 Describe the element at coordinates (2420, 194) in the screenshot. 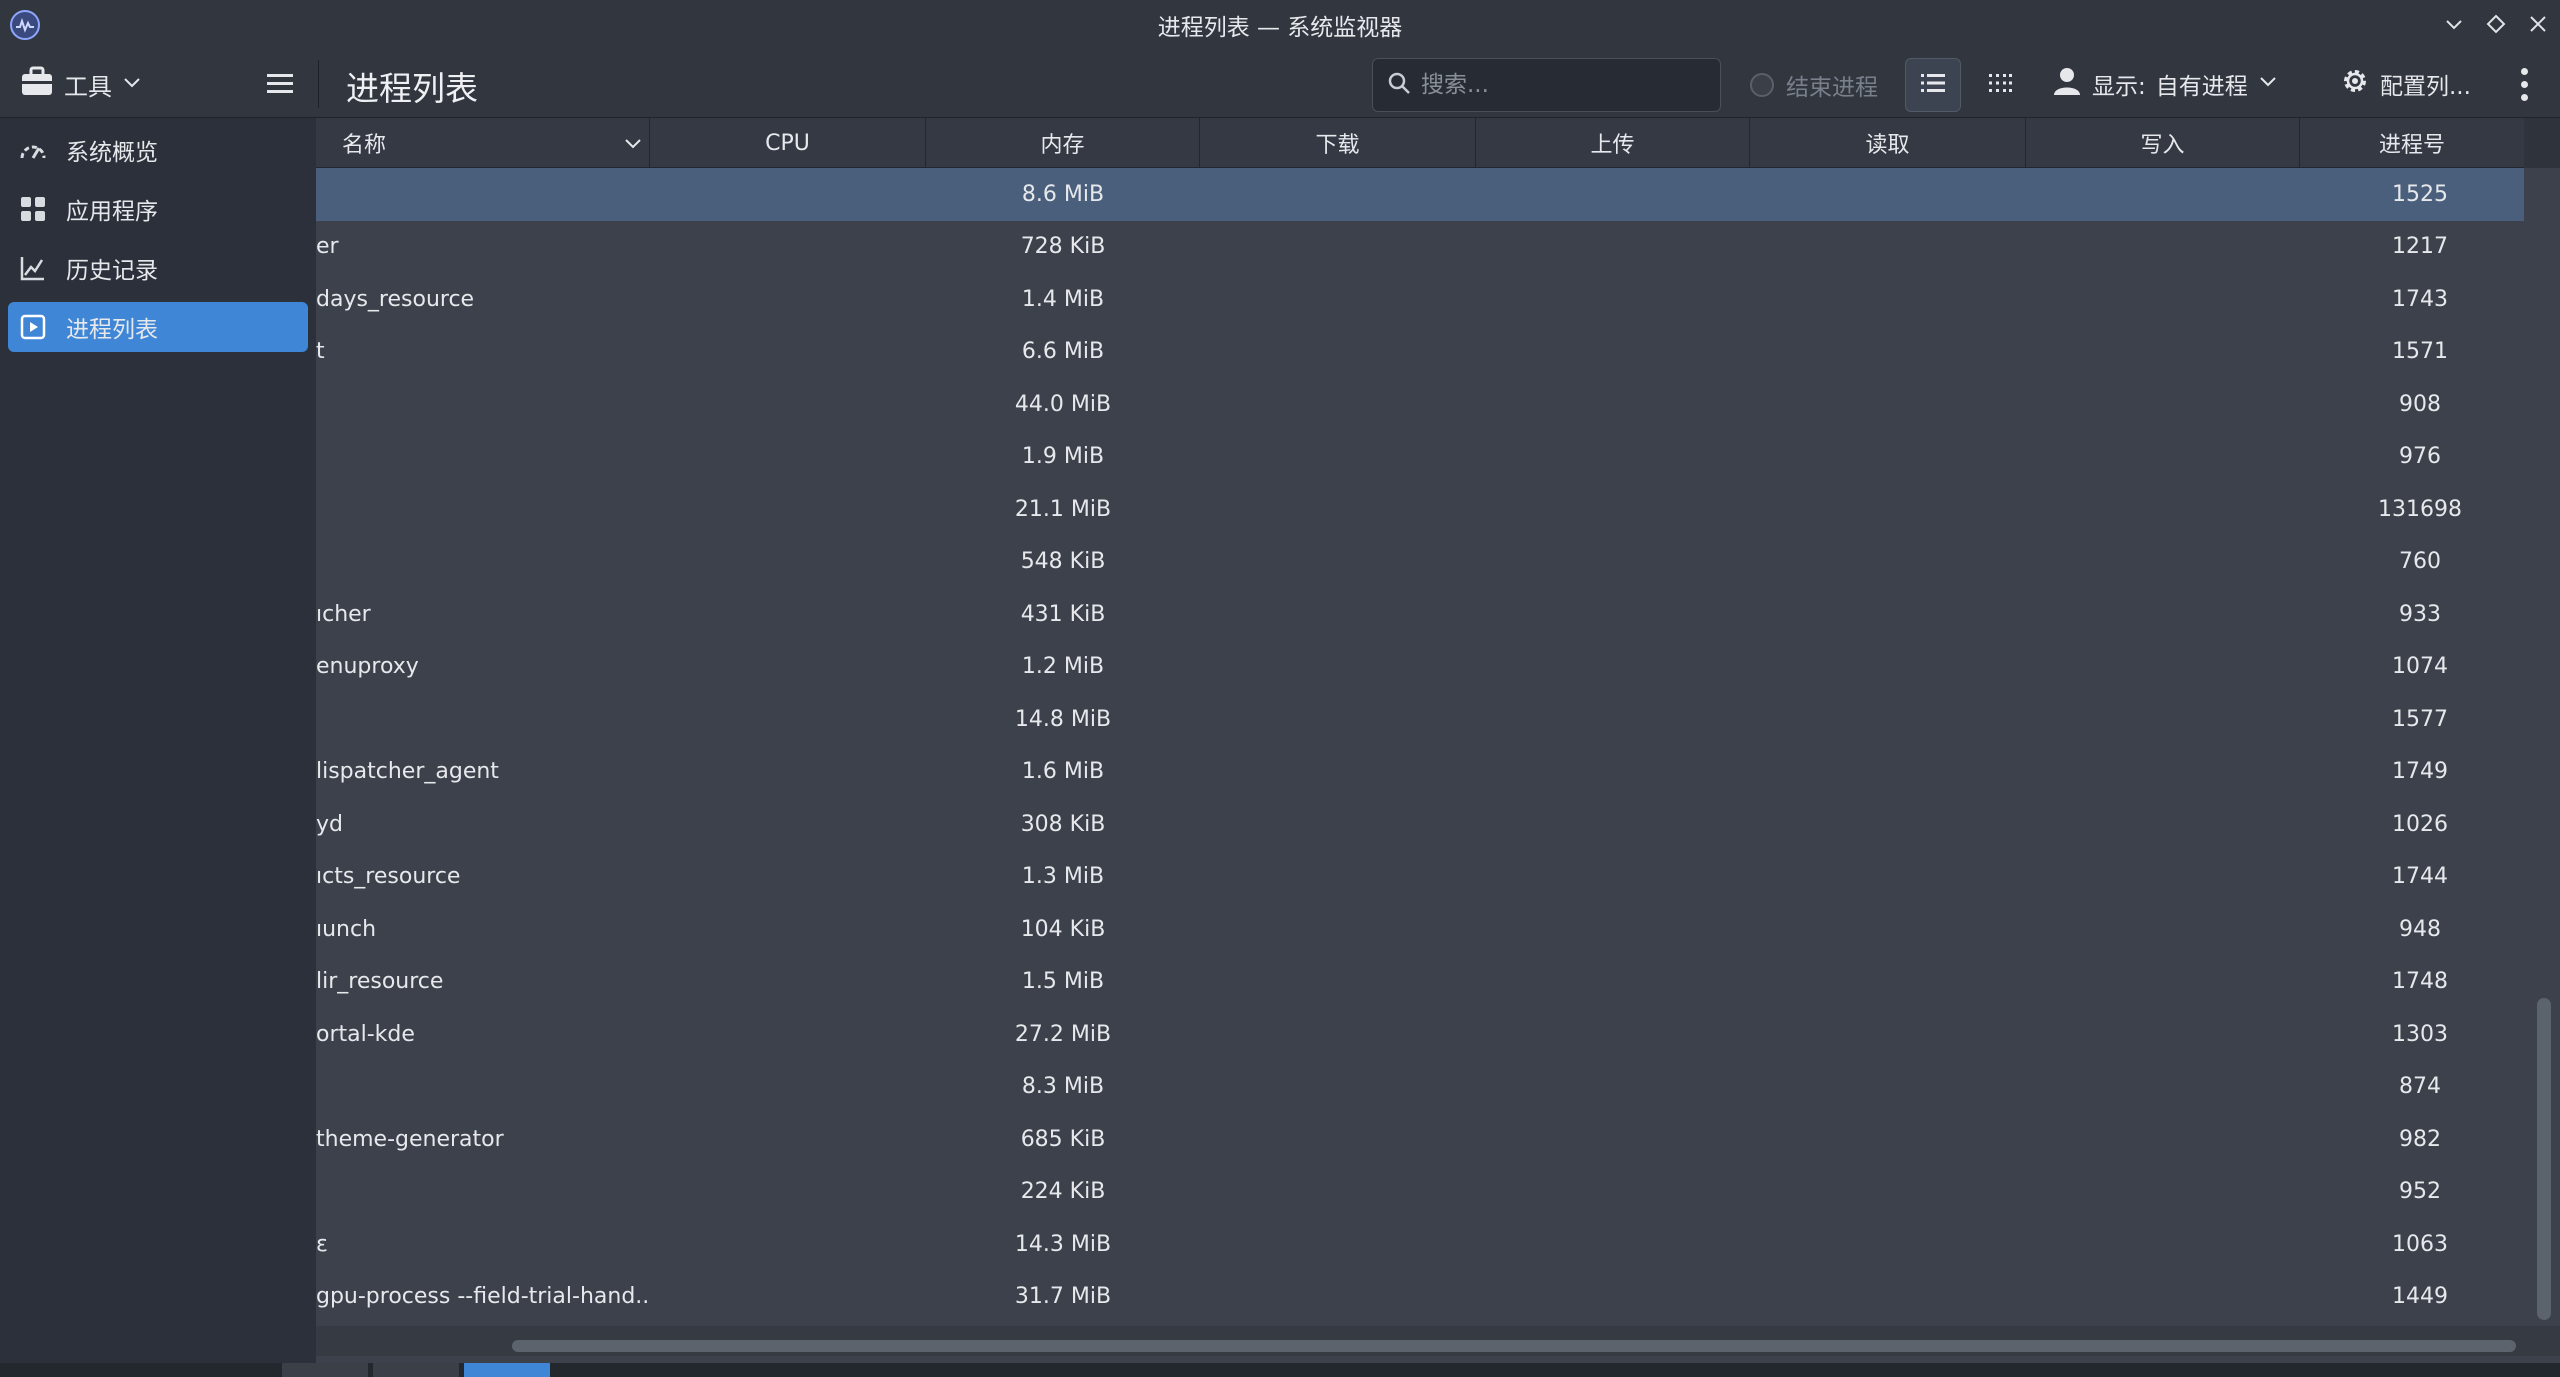

I see `pid-cell: 1525` at that location.